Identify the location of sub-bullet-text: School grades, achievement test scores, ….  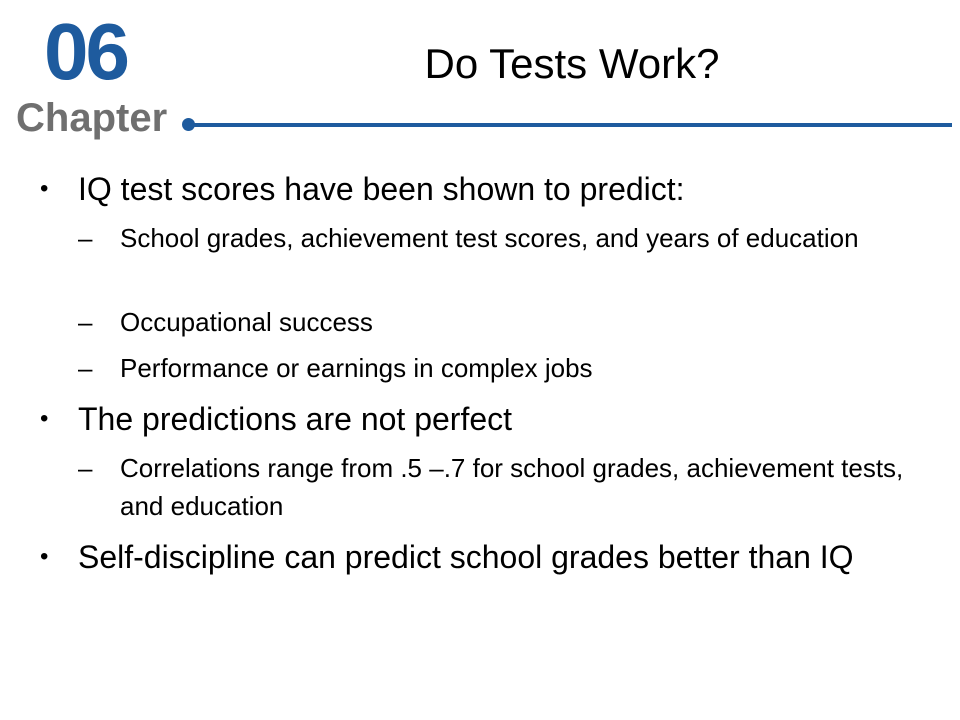
(489, 238).